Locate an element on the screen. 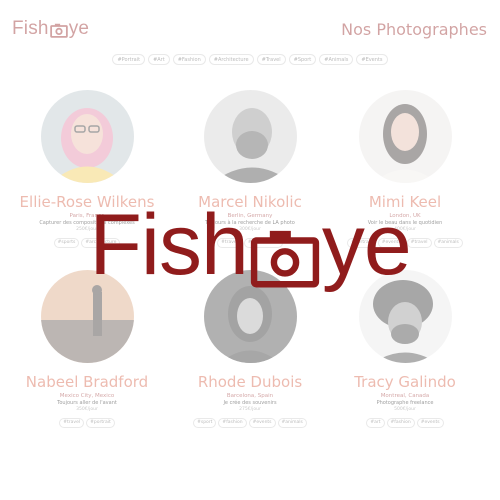 Image resolution: width=500 pixels, height=500 pixels. filter-tag-art: #Art is located at coordinates (159, 59).